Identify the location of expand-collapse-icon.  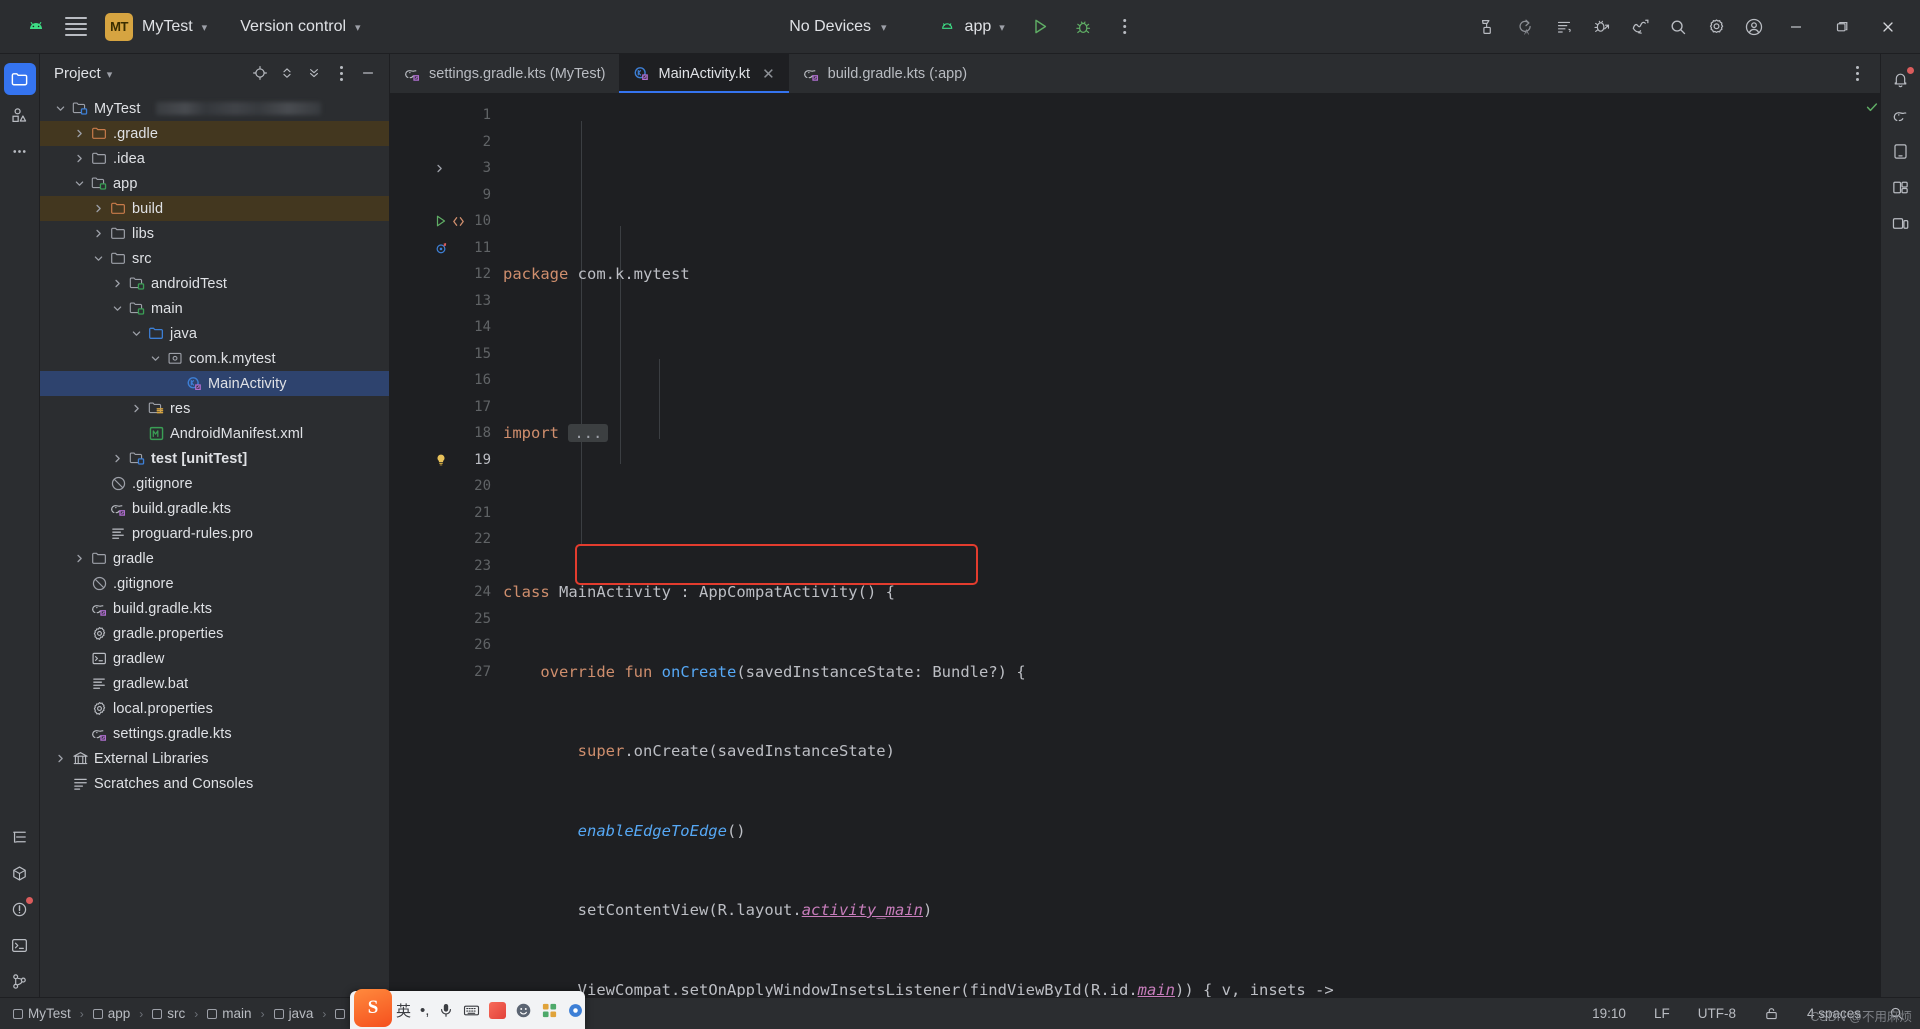
(287, 73).